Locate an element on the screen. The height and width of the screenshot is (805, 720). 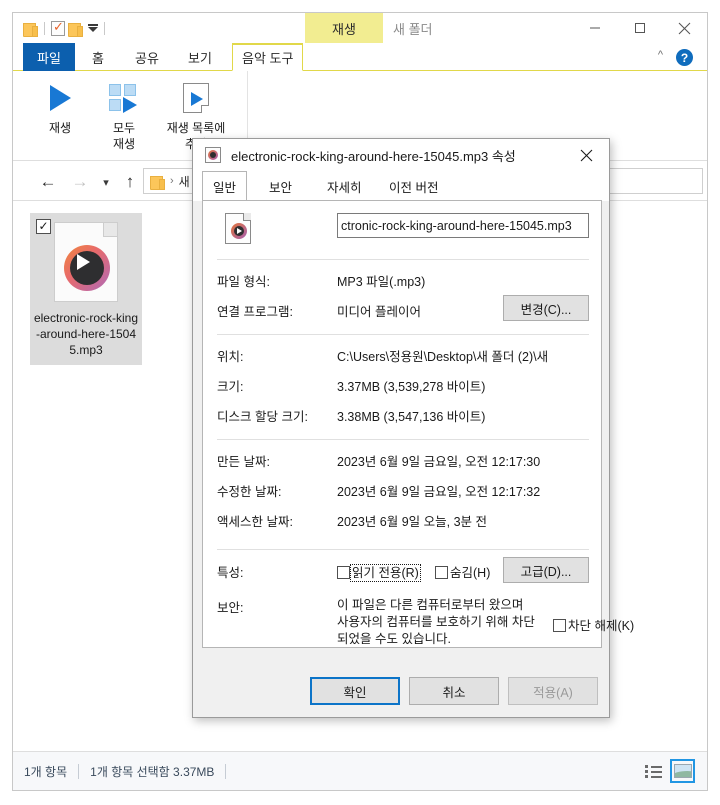
tab-security: 보안 is located at coordinates (280, 186).